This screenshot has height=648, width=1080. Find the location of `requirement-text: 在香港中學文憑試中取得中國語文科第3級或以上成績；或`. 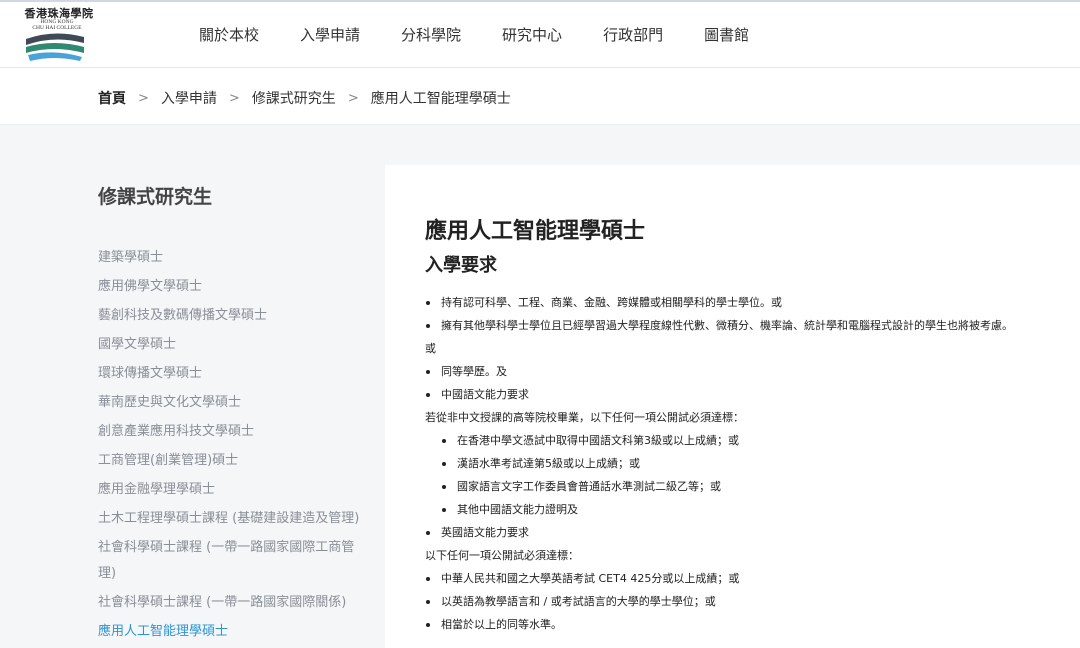

requirement-text: 在香港中學文憑試中取得中國語文科第3級或以上成績；或 is located at coordinates (598, 440).